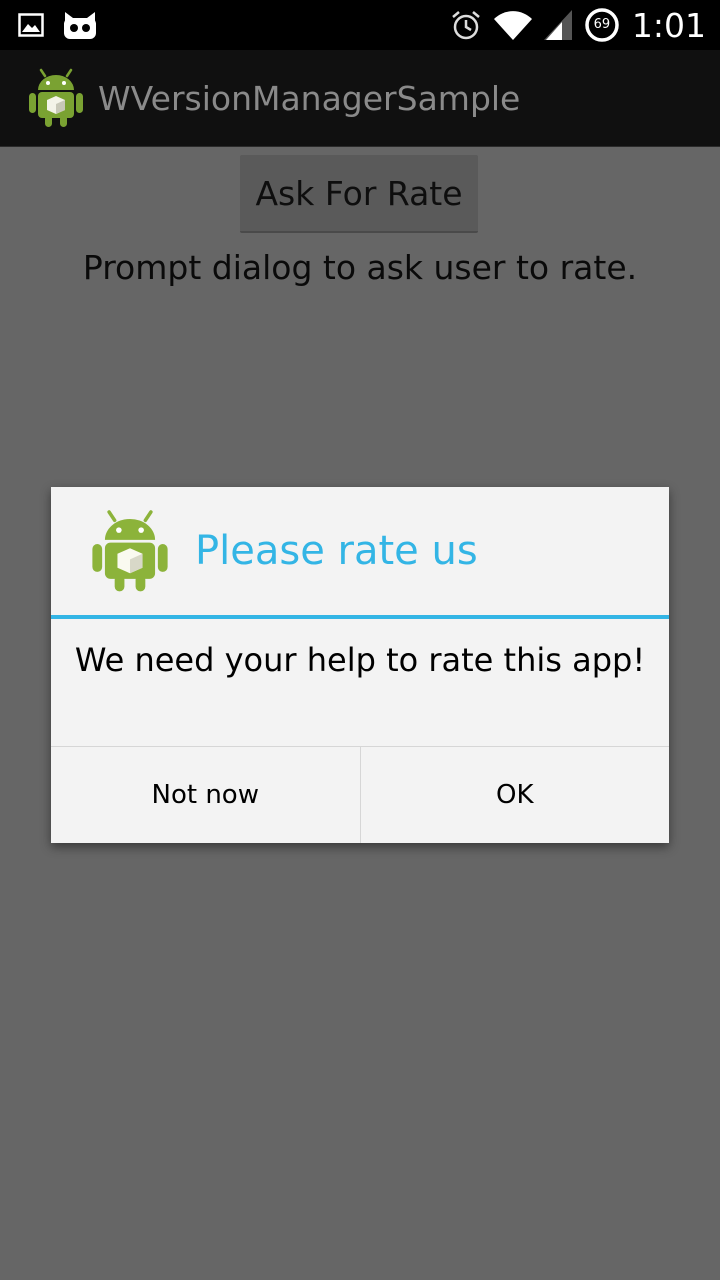 Image resolution: width=720 pixels, height=1280 pixels. I want to click on alarm-icon, so click(466, 25).